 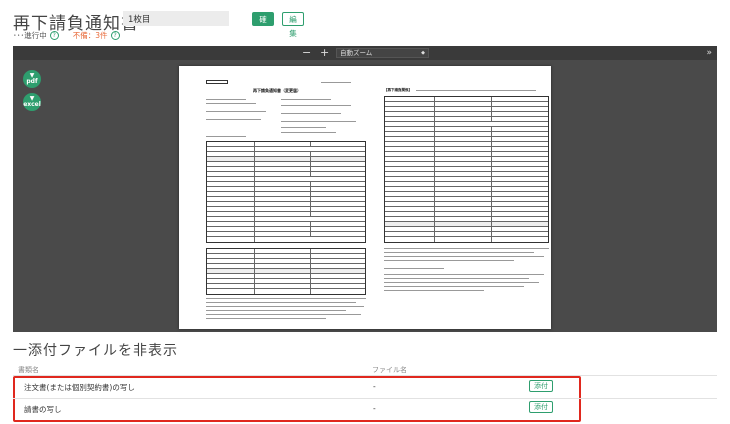 I want to click on attachments-toggle: 一添付ファイルを非表示, so click(x=95, y=350).